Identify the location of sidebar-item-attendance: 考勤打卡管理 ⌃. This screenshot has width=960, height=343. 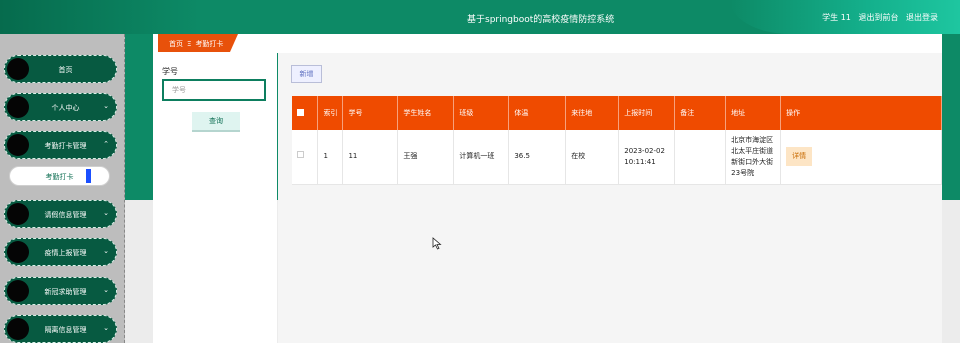
(60, 145).